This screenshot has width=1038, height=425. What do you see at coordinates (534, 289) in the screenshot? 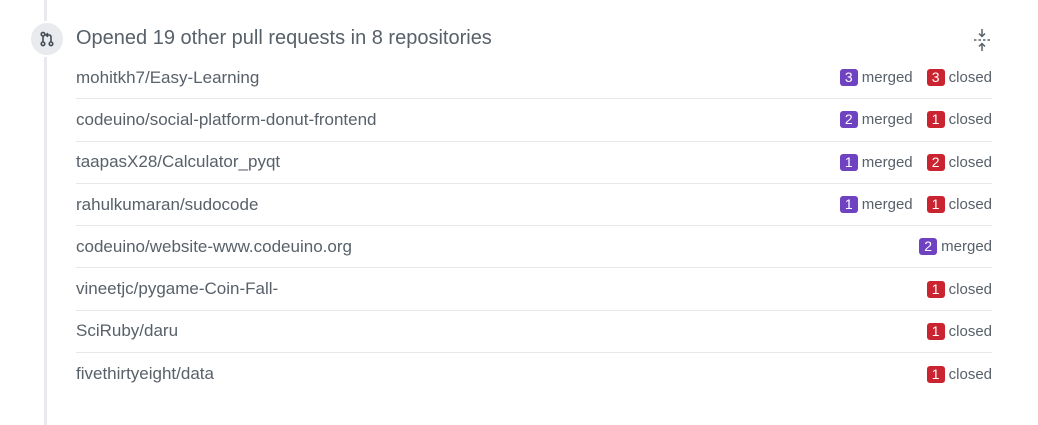
I see `repo-row: vineetjc/pygame-Coin-Fall- 1 closed` at bounding box center [534, 289].